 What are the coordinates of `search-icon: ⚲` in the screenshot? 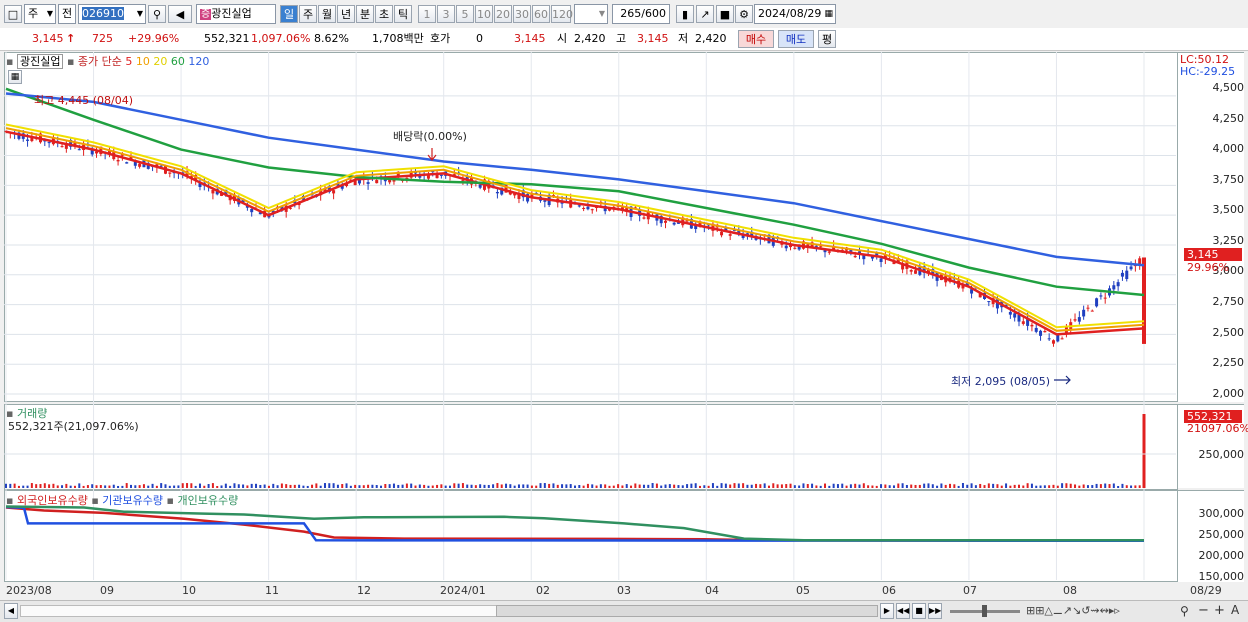 It's located at (157, 14).